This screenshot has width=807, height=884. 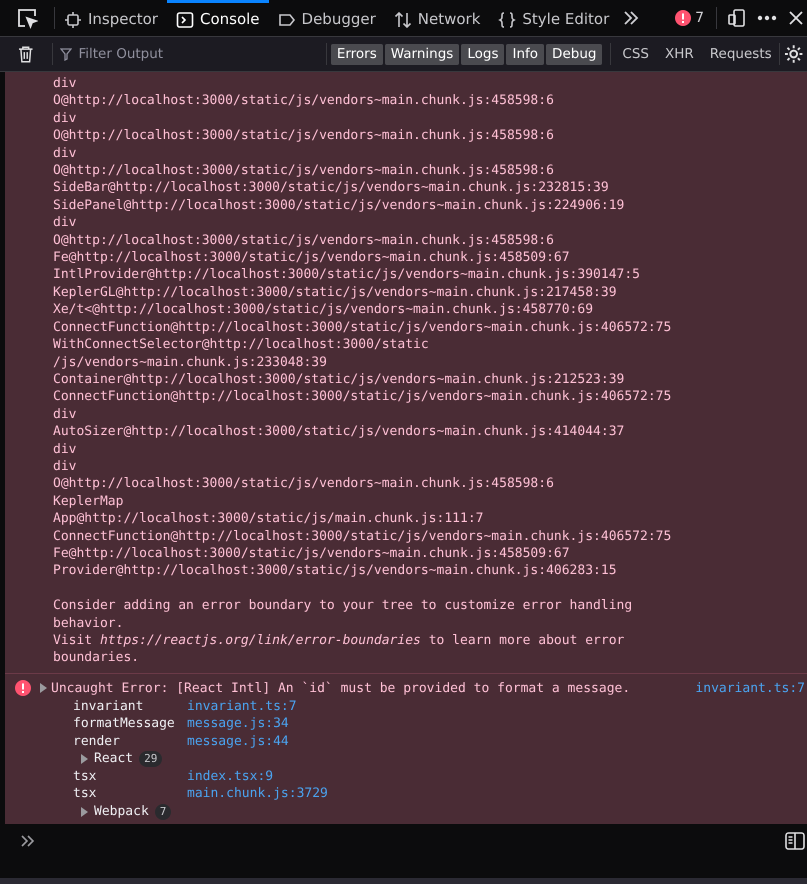 What do you see at coordinates (525, 54) in the screenshot?
I see `filter-toggle: Info` at bounding box center [525, 54].